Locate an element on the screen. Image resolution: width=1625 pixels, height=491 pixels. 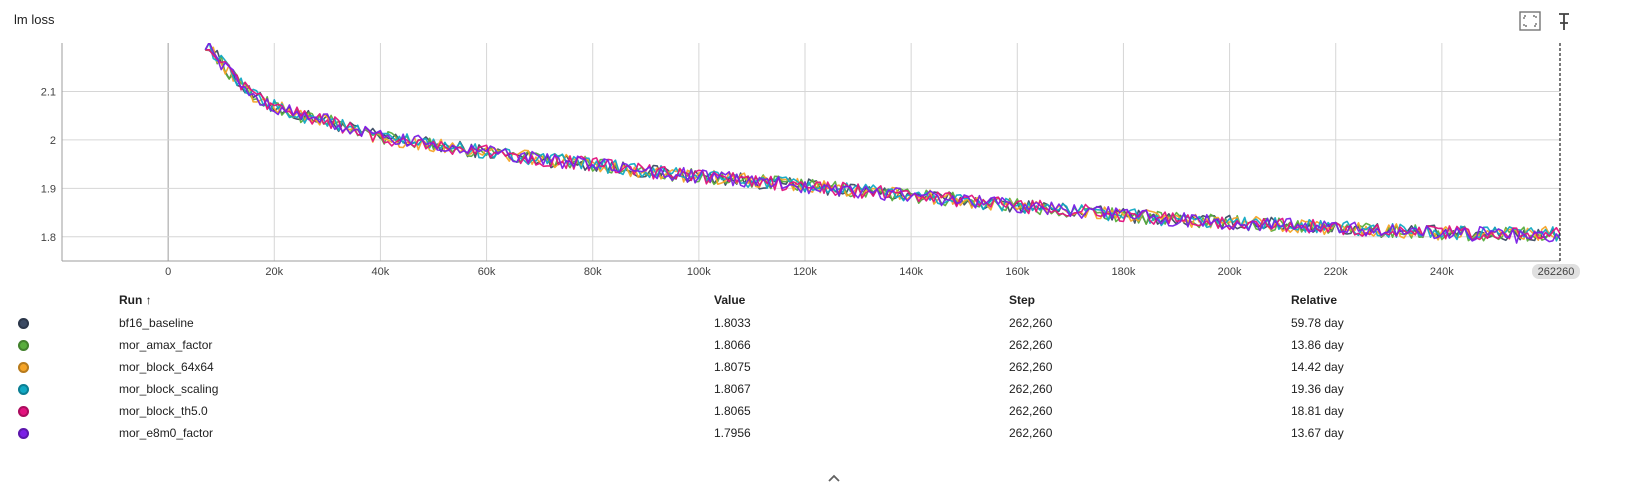
x-tick-label: 160k is located at coordinates (1017, 272).